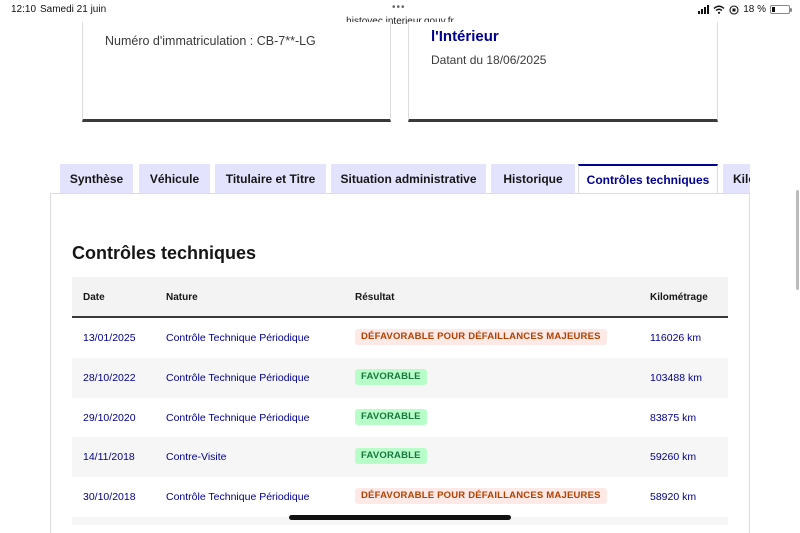 The image size is (800, 533). What do you see at coordinates (781, 9) in the screenshot?
I see `battery-icon` at bounding box center [781, 9].